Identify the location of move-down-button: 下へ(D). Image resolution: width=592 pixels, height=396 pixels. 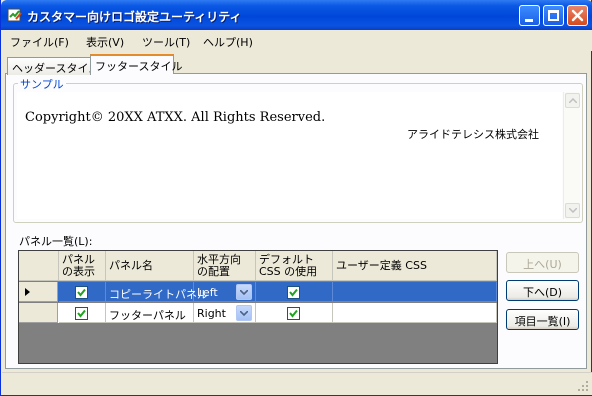
(542, 290).